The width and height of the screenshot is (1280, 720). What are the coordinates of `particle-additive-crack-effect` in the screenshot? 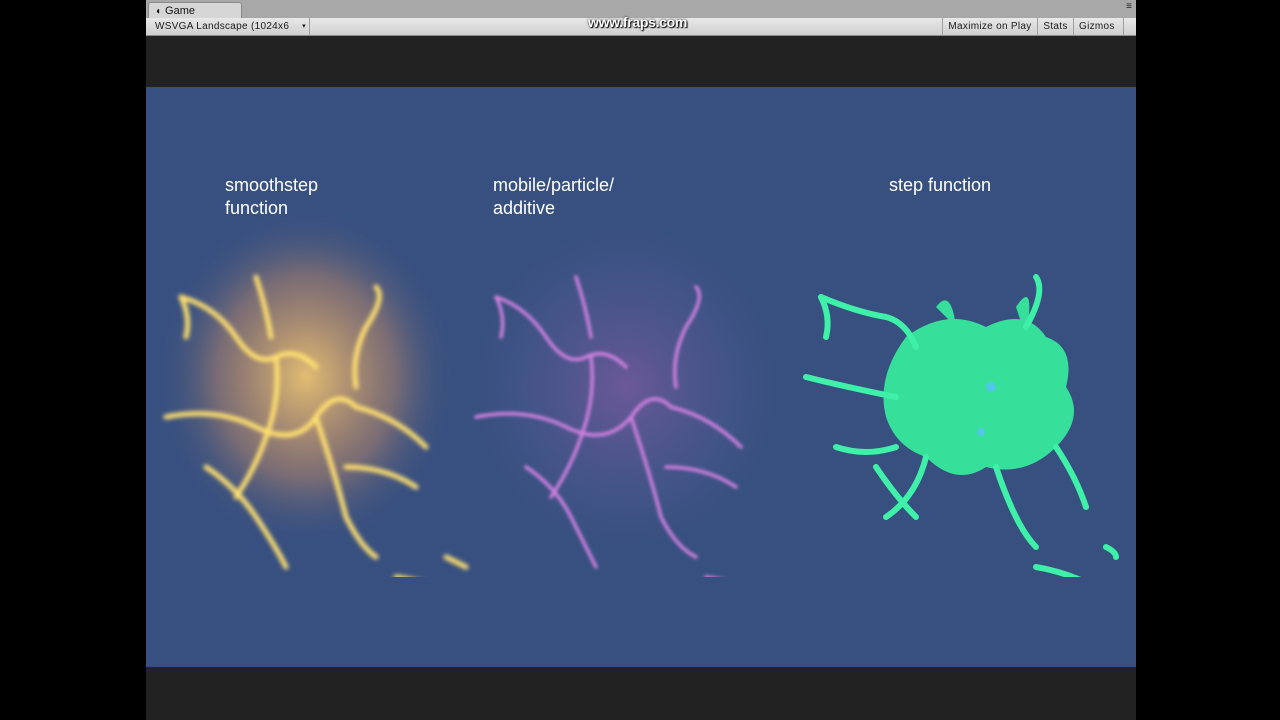 It's located at (626, 397).